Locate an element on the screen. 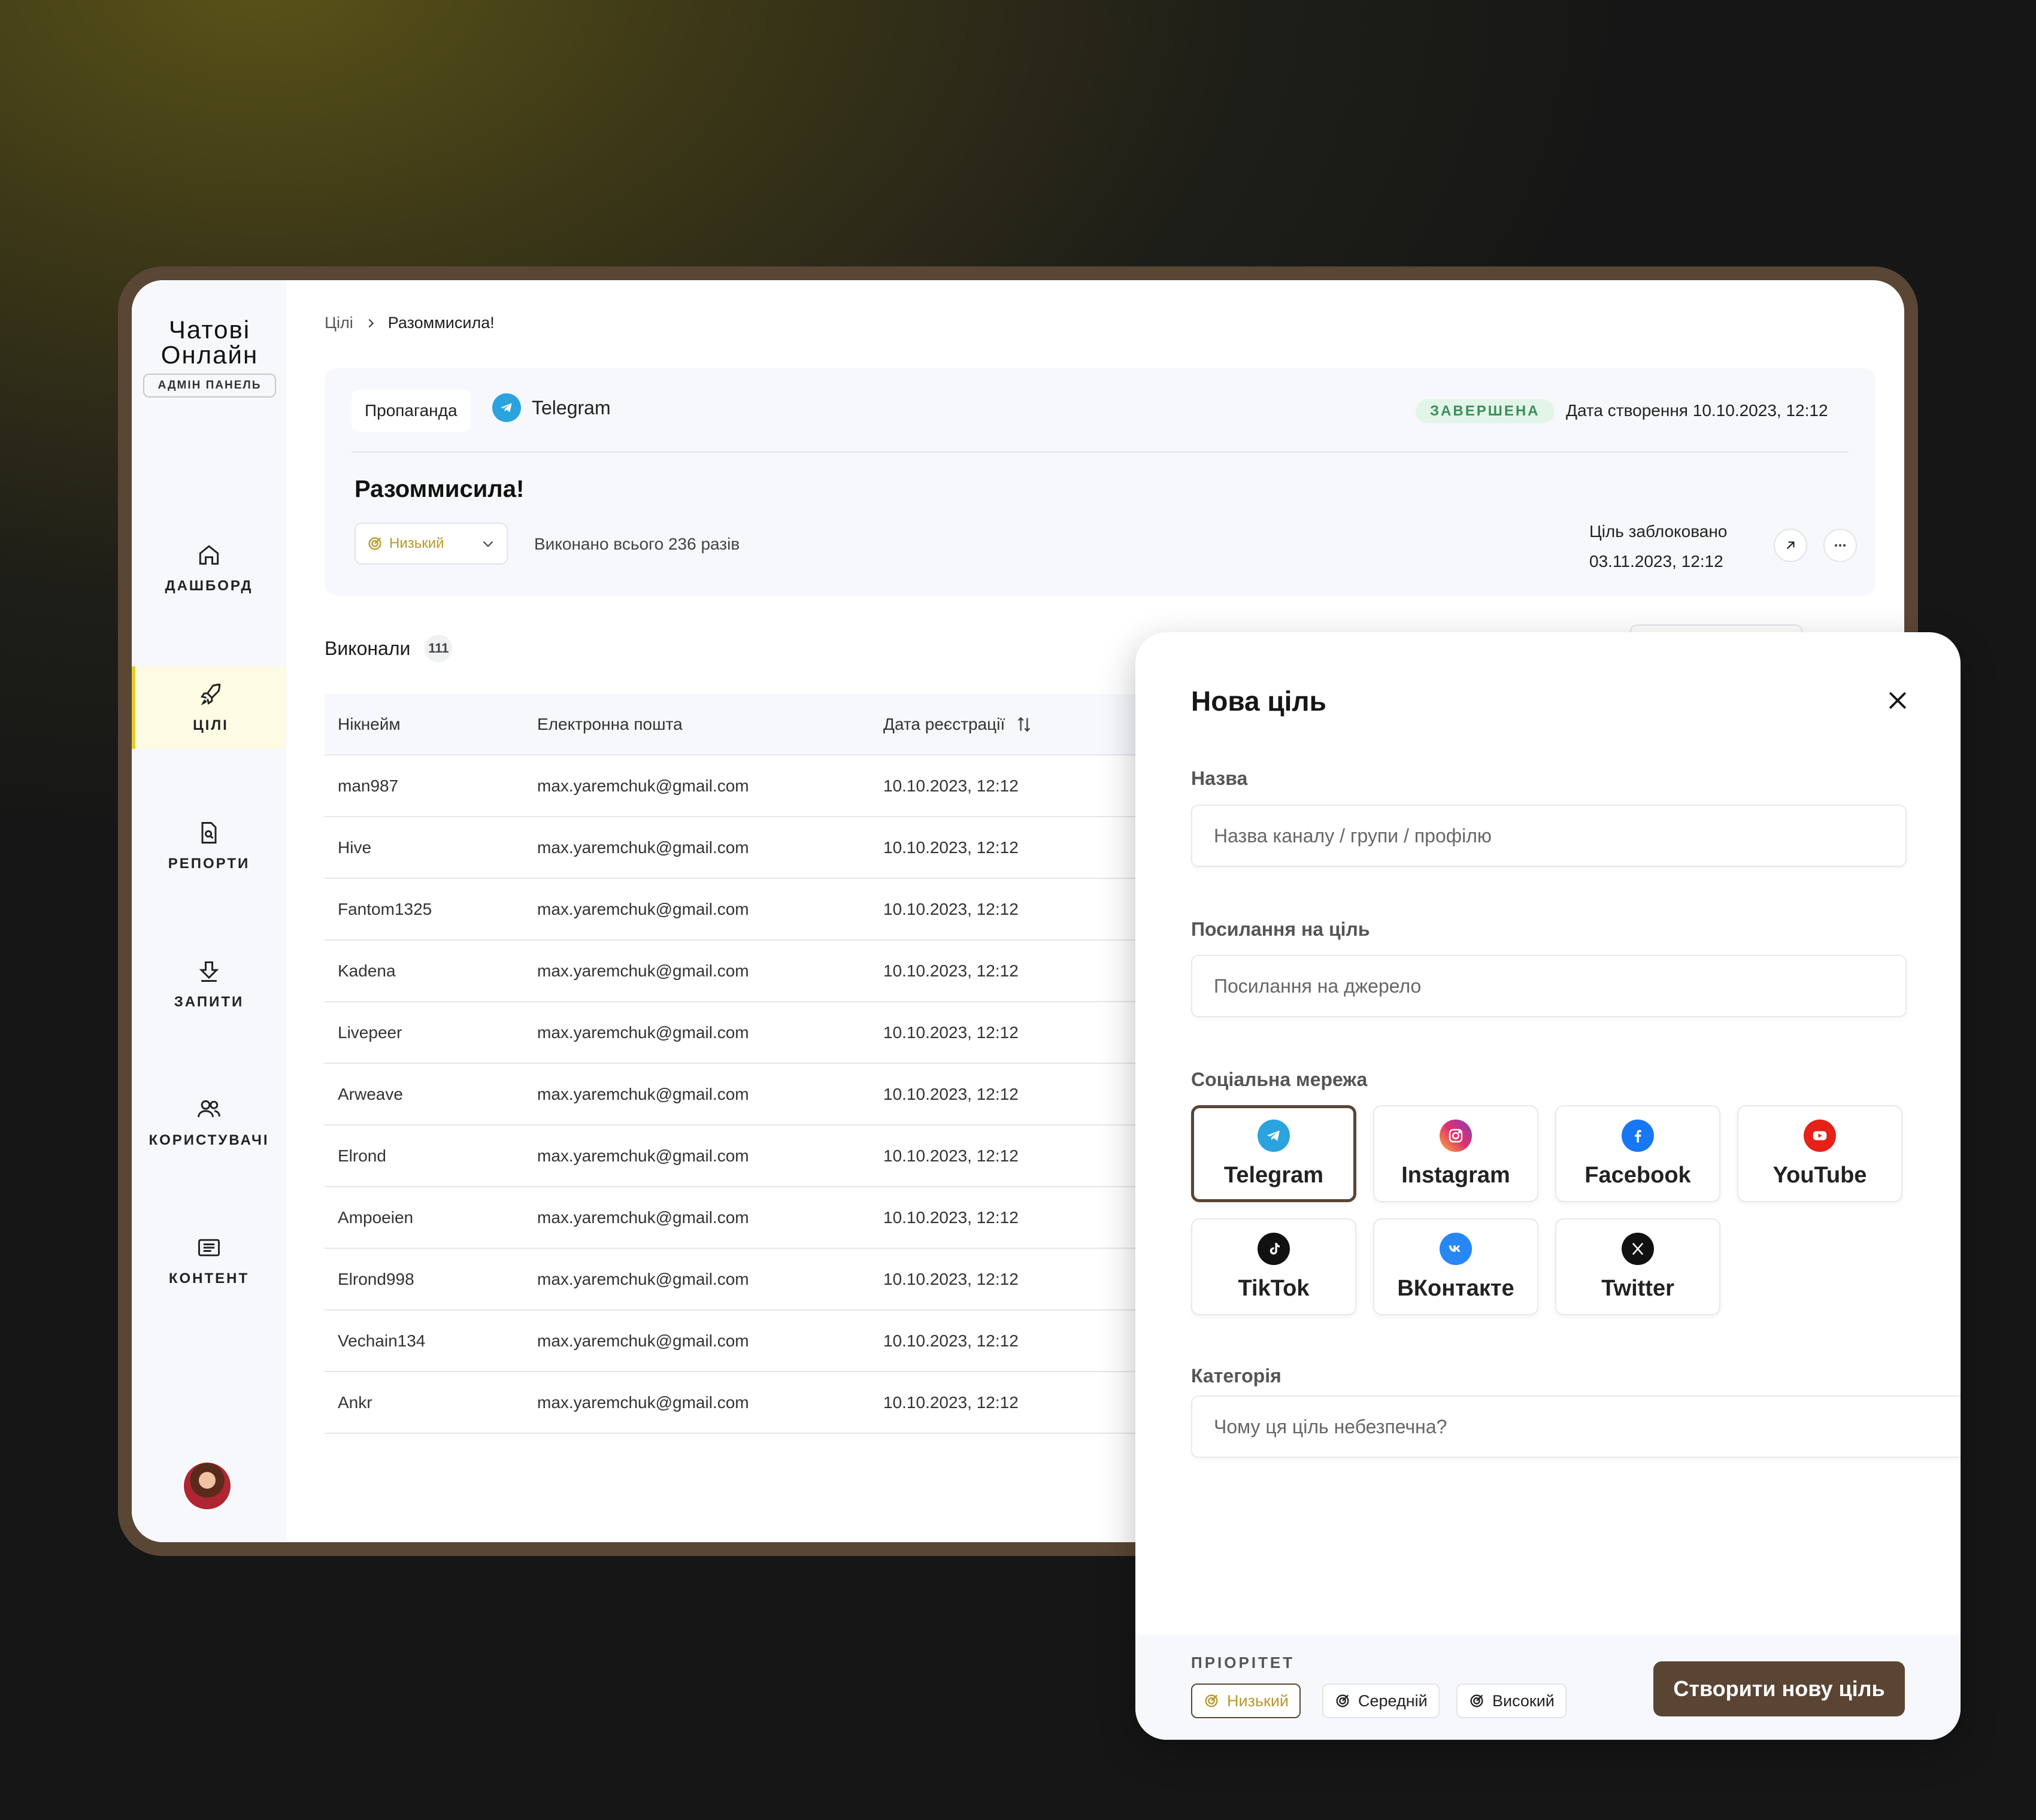  priority-select: Низький is located at coordinates (432, 544).